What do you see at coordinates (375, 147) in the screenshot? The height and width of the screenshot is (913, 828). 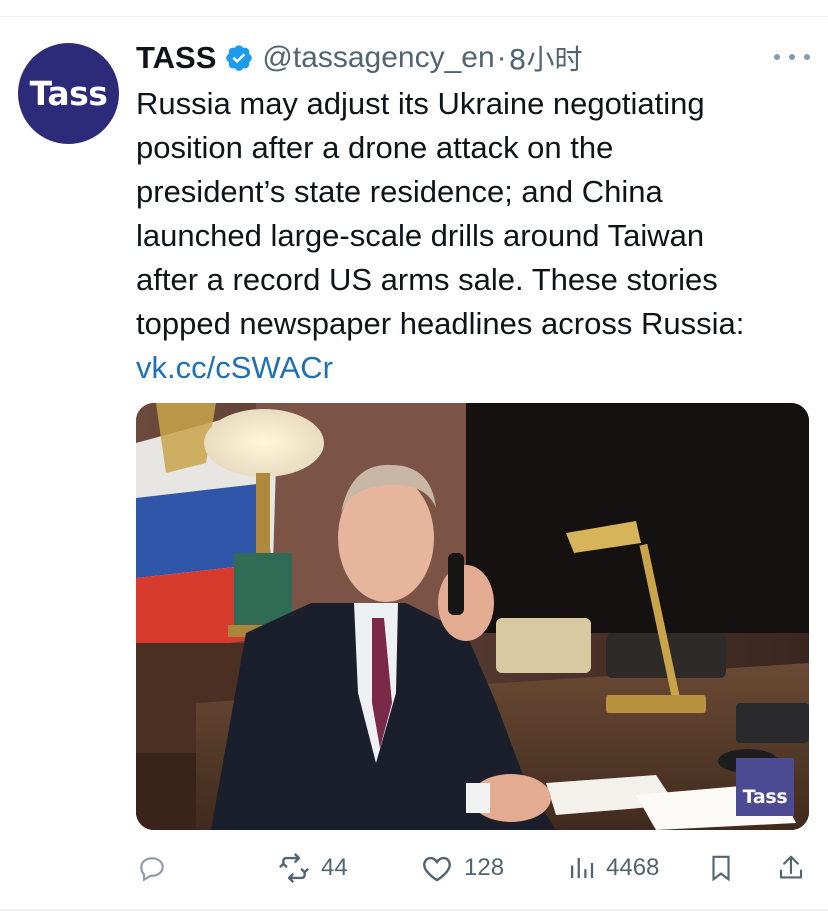 I see `tweet-text-line: position after a drone attack on the` at bounding box center [375, 147].